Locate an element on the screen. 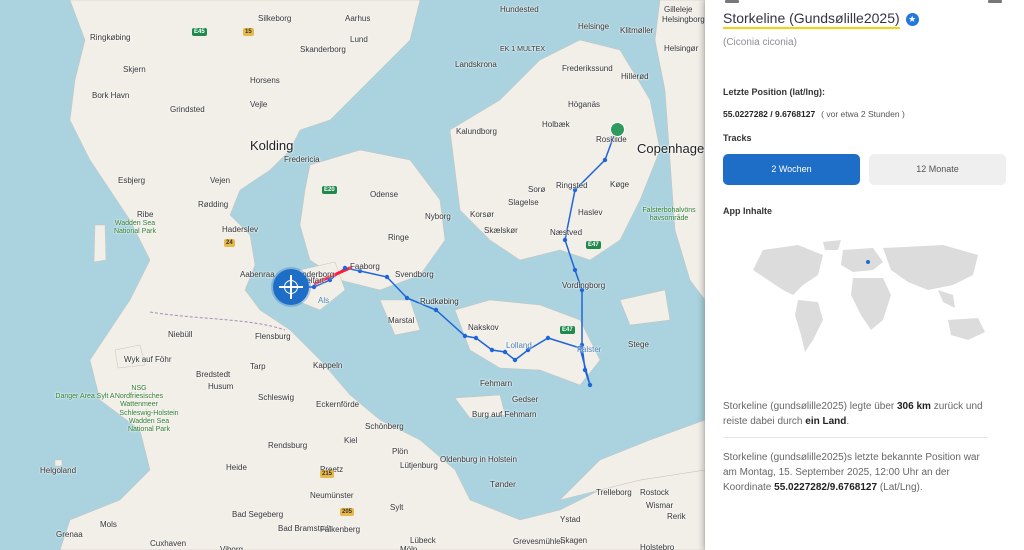 The height and width of the screenshot is (550, 1024). map-label: Ribe is located at coordinates (145, 214).